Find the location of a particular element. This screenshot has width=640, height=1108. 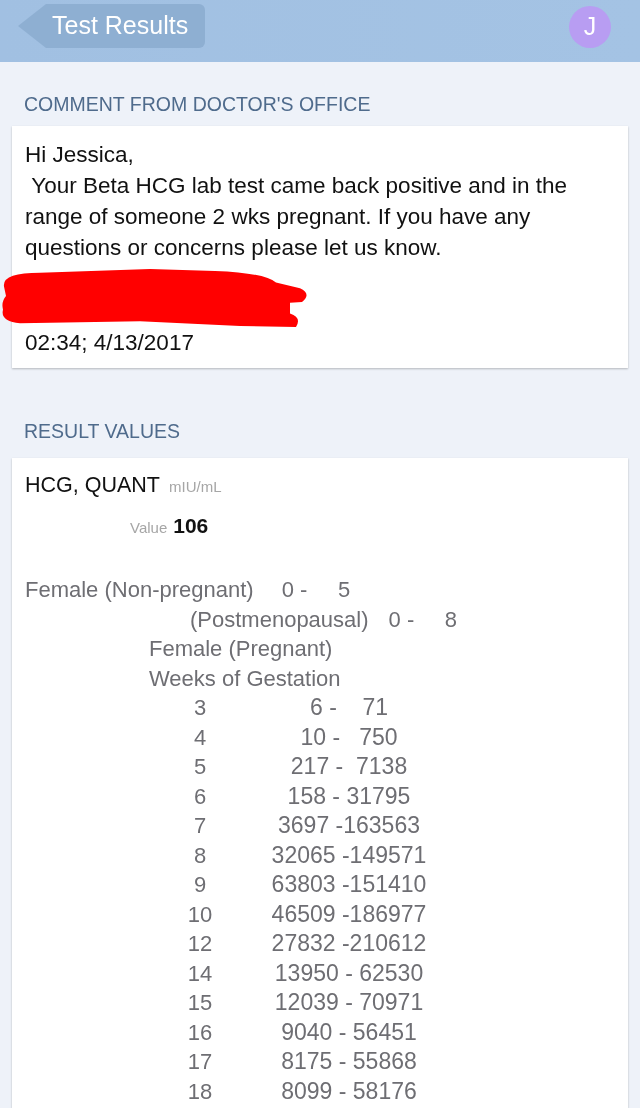

gestation-range: 8175 - 55868 is located at coordinates (349, 1061).